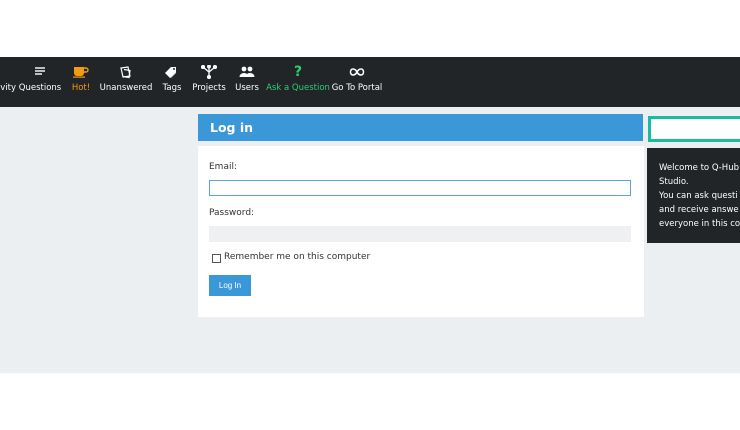 The image size is (740, 430). I want to click on nav-item-projects: Projects, so click(209, 82).